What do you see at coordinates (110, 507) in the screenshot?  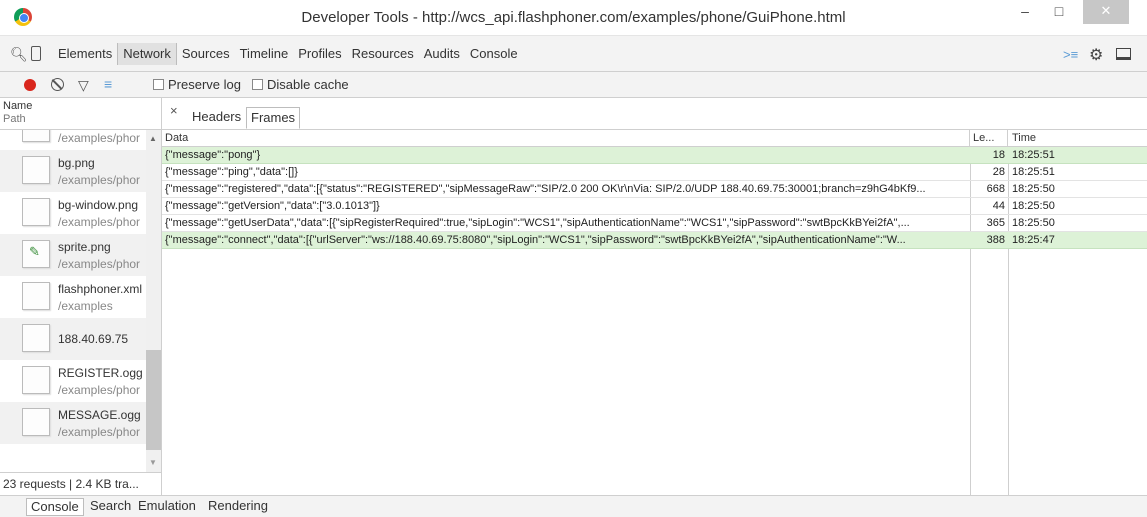 I see `drawer-tab-search: Search` at bounding box center [110, 507].